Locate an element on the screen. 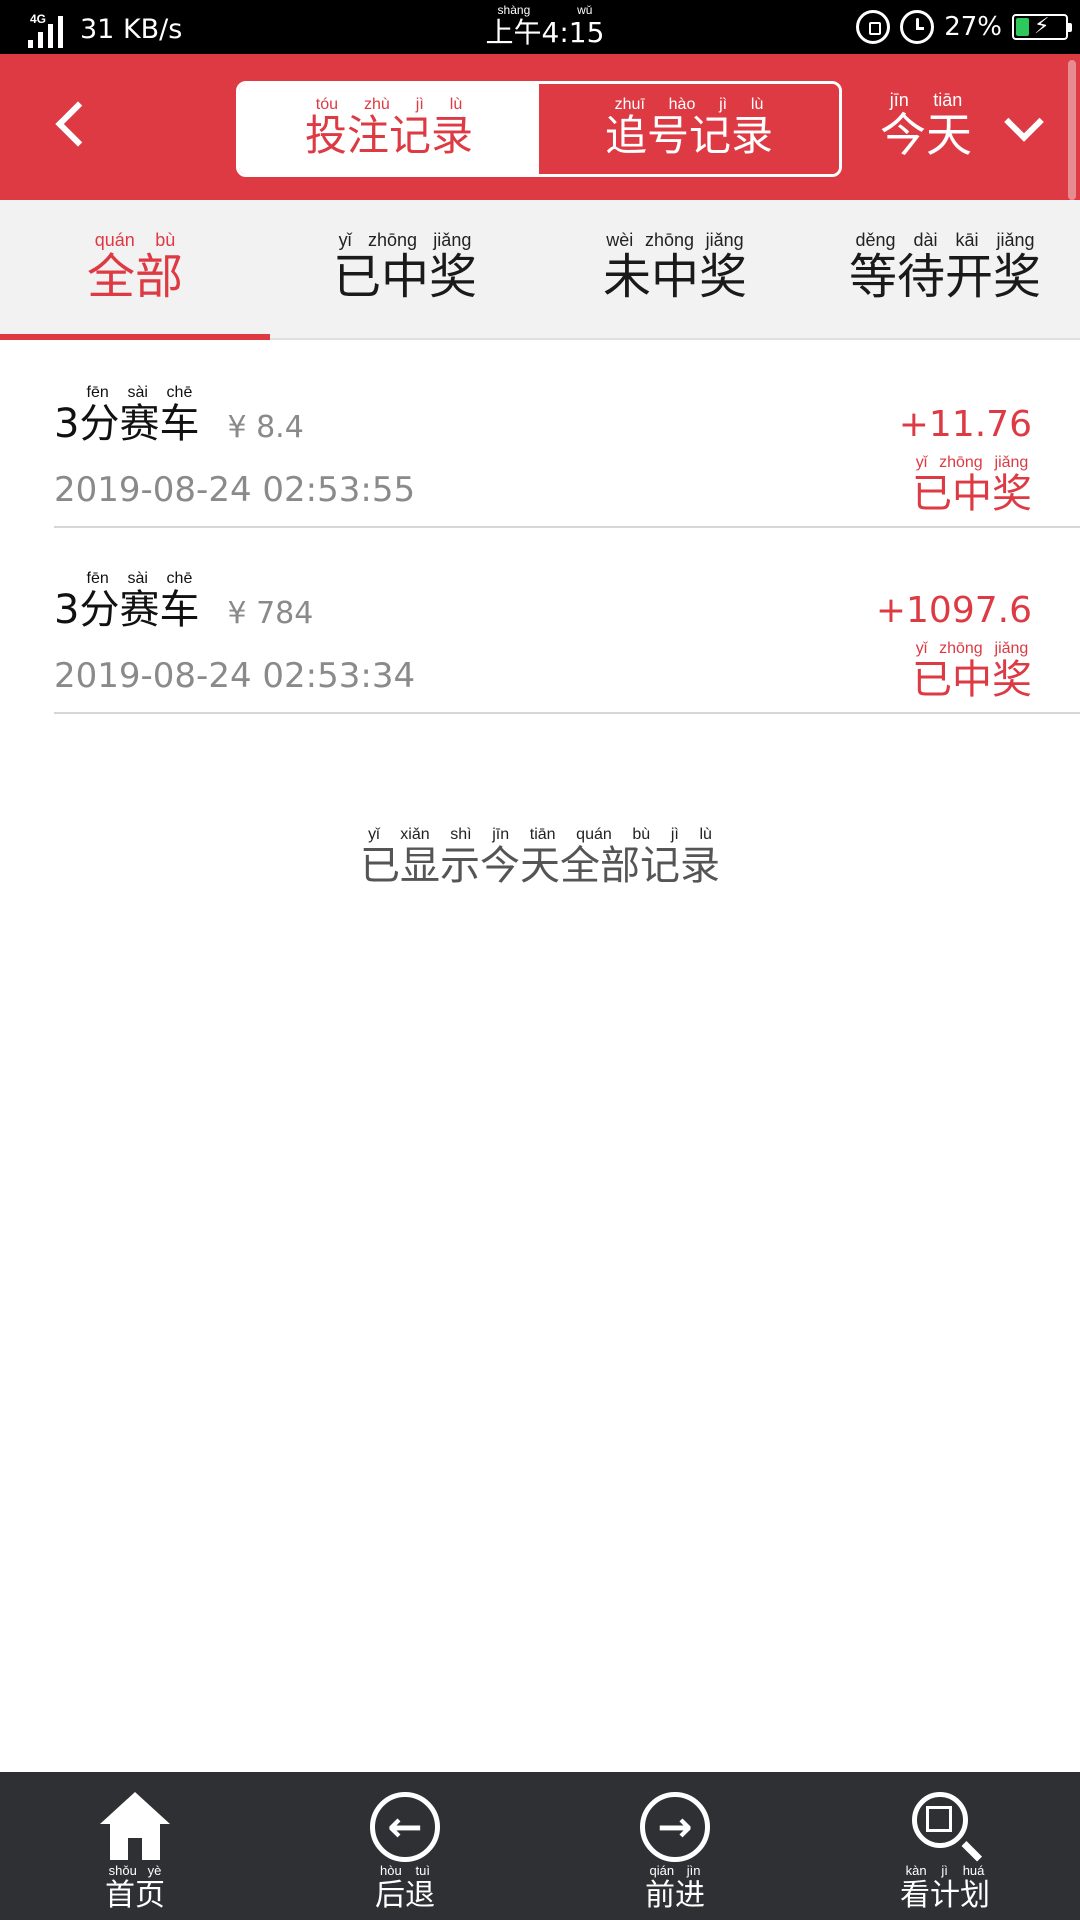  nav-home: 首页shǒu yè is located at coordinates (135, 1846).